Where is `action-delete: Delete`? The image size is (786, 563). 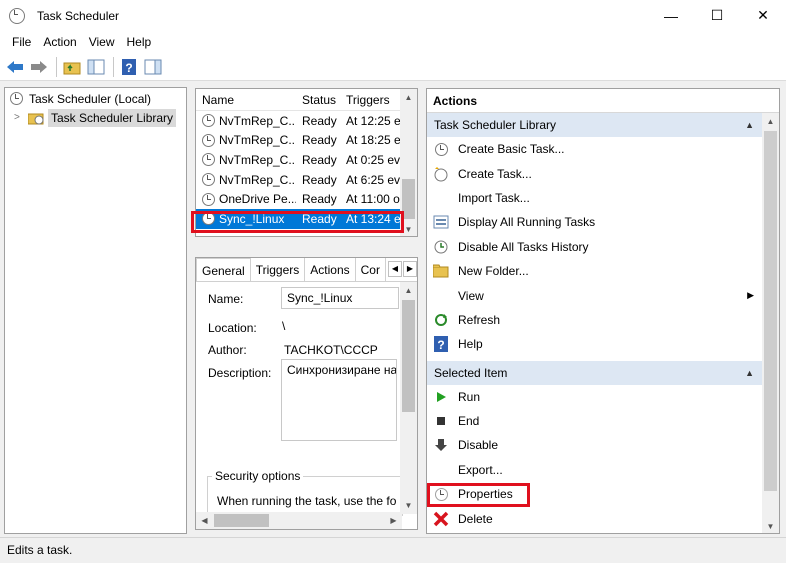 action-delete: Delete is located at coordinates (603, 518).